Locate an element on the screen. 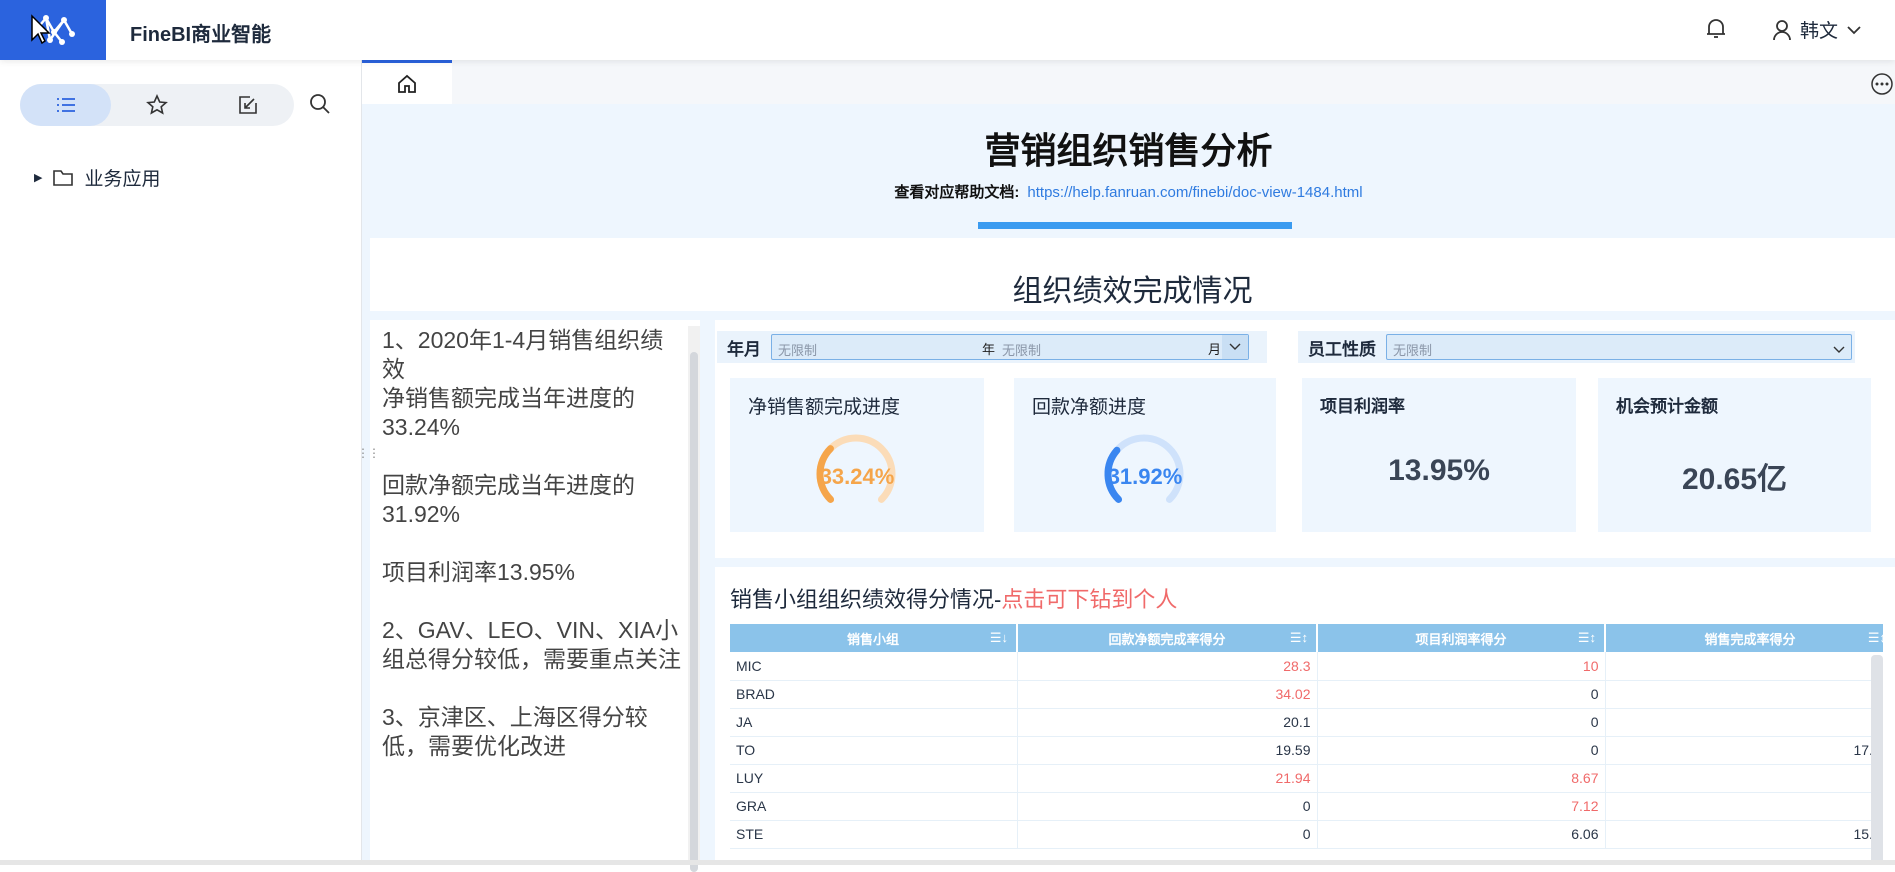 Image resolution: width=1895 pixels, height=872 pixels. table-row: JA20.1024 is located at coordinates (1306, 722).